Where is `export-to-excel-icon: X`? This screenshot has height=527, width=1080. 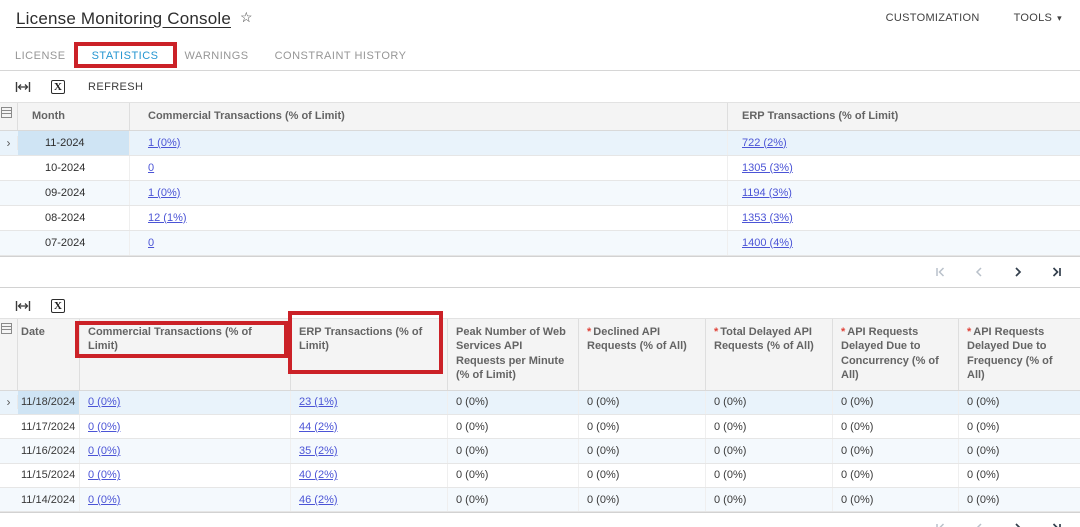
export-to-excel-icon: X is located at coordinates (58, 305).